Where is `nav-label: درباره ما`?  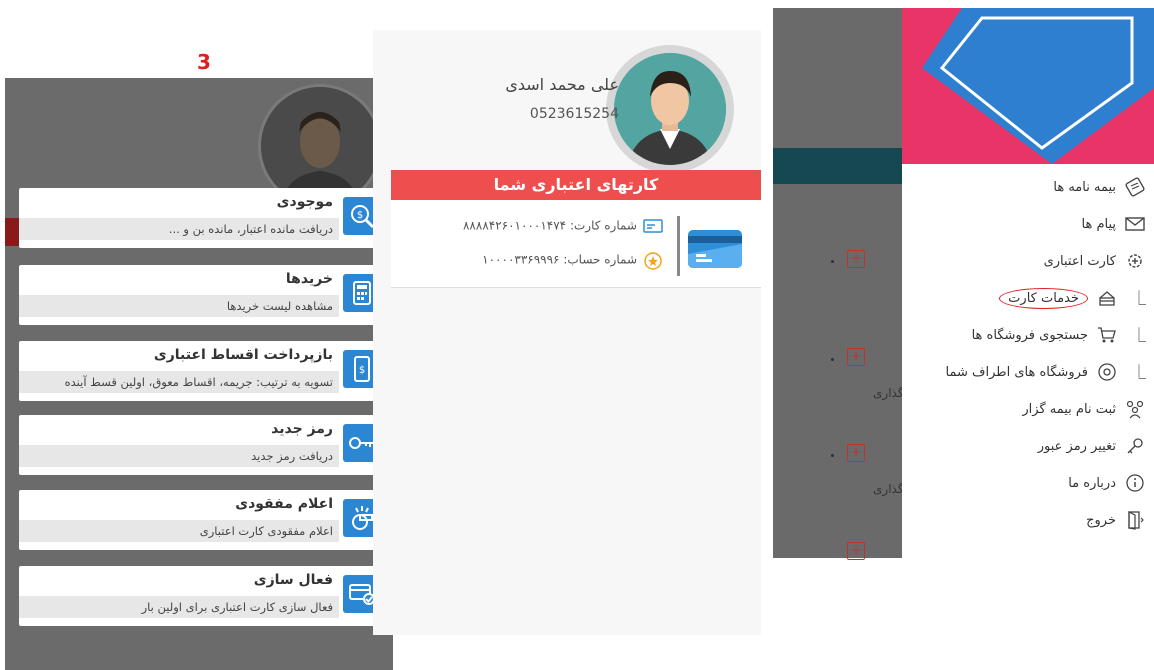 nav-label: درباره ما is located at coordinates (1092, 483).